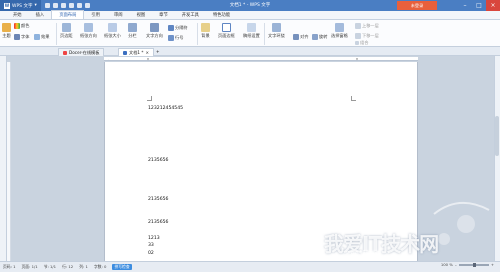  Describe the element at coordinates (136, 52) in the screenshot. I see `tab-document-1: 文档1 * ×` at that location.